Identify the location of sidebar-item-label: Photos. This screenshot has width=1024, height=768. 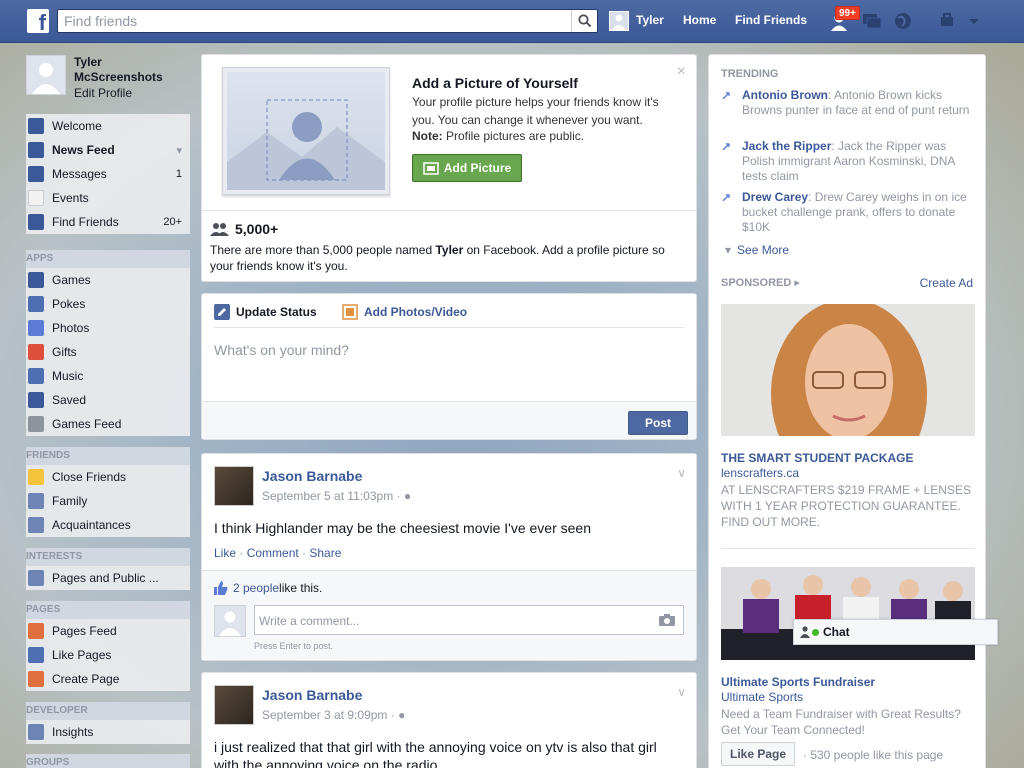
(71, 328).